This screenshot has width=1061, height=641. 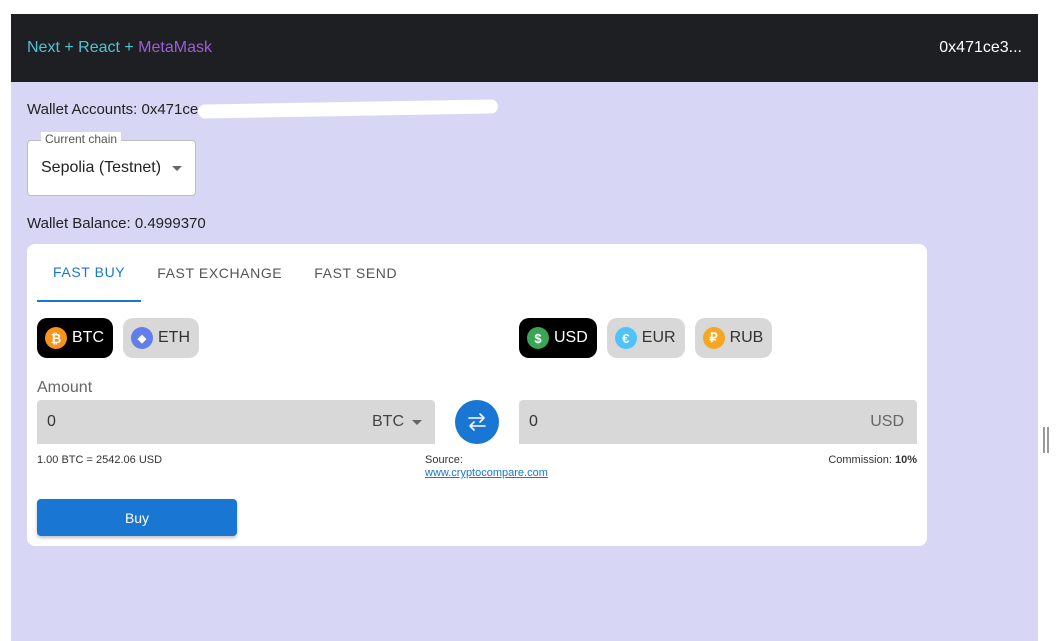 What do you see at coordinates (89, 273) in the screenshot?
I see `tab-fast-buy: FAST BUY` at bounding box center [89, 273].